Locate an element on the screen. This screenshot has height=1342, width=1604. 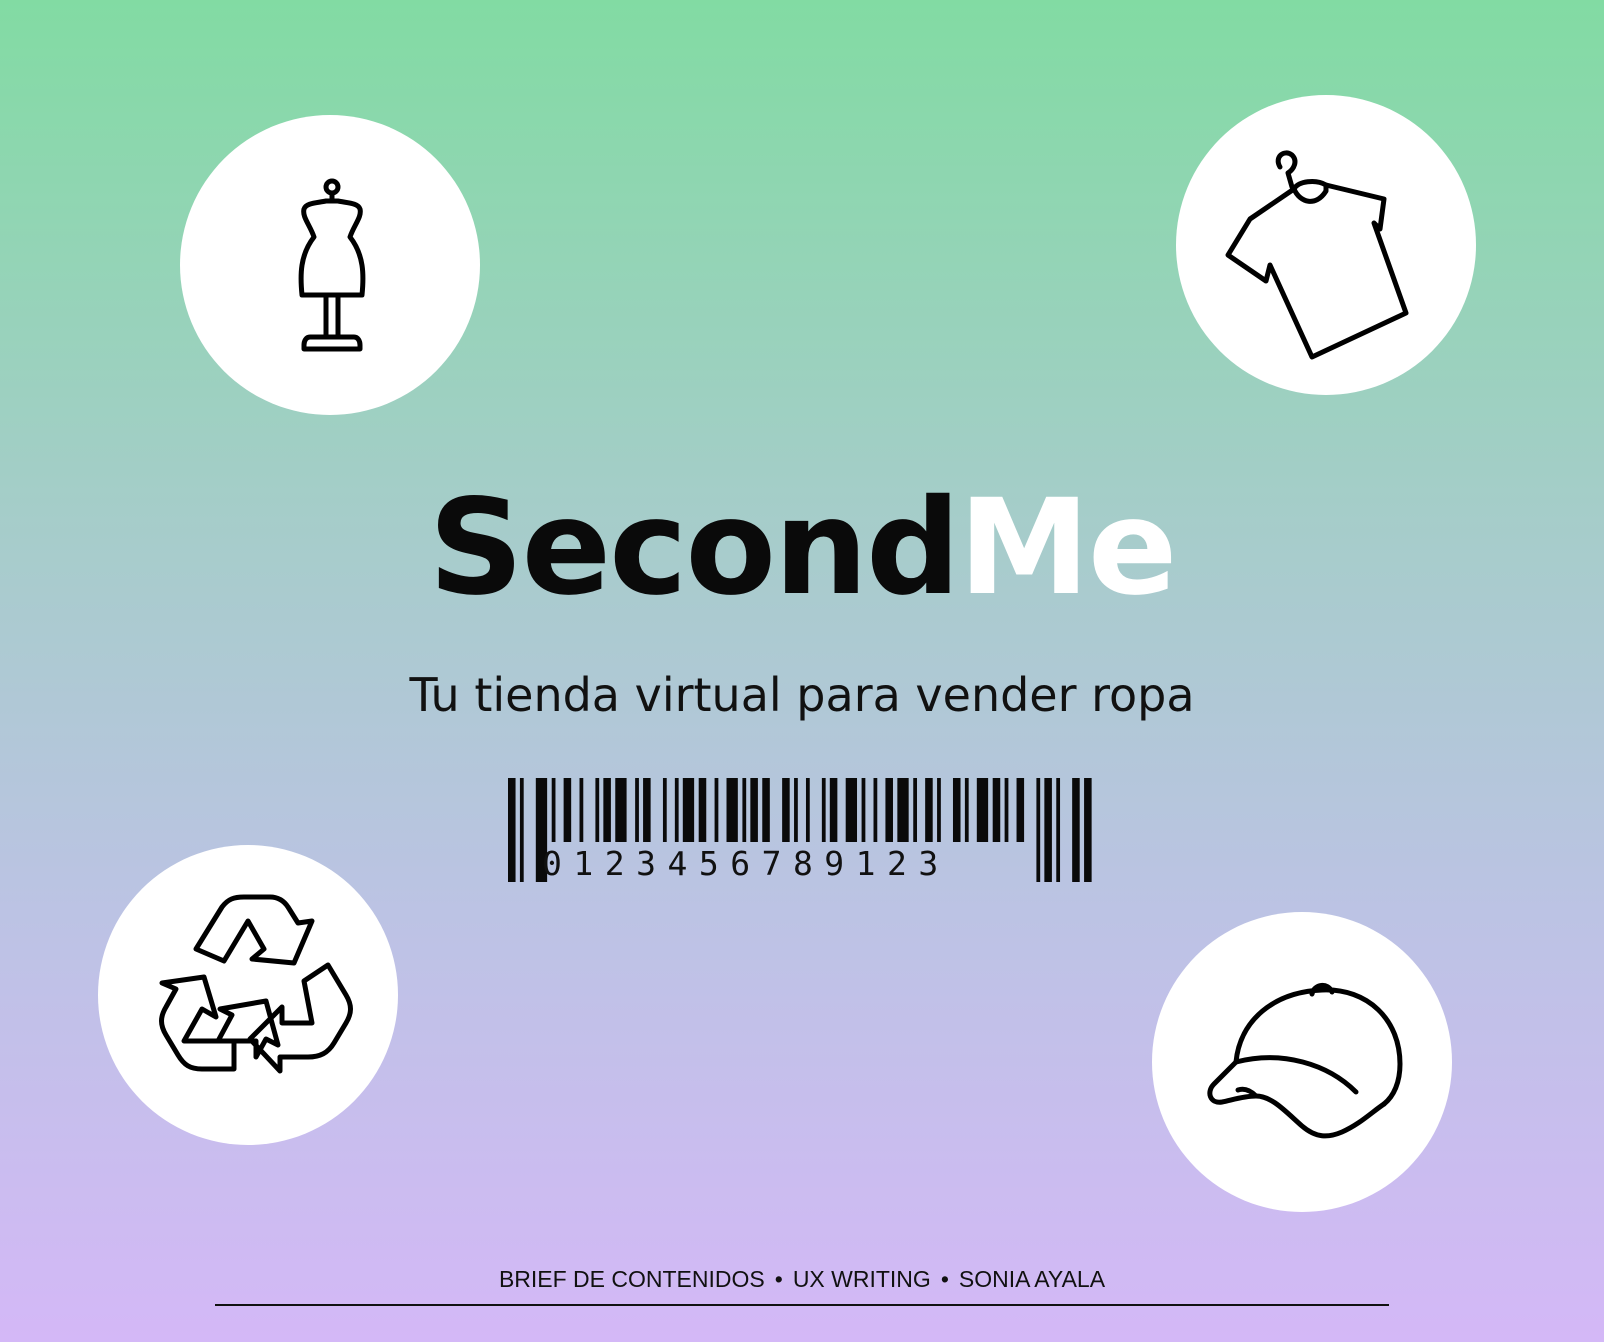
mannequin-badge is located at coordinates (330, 265).